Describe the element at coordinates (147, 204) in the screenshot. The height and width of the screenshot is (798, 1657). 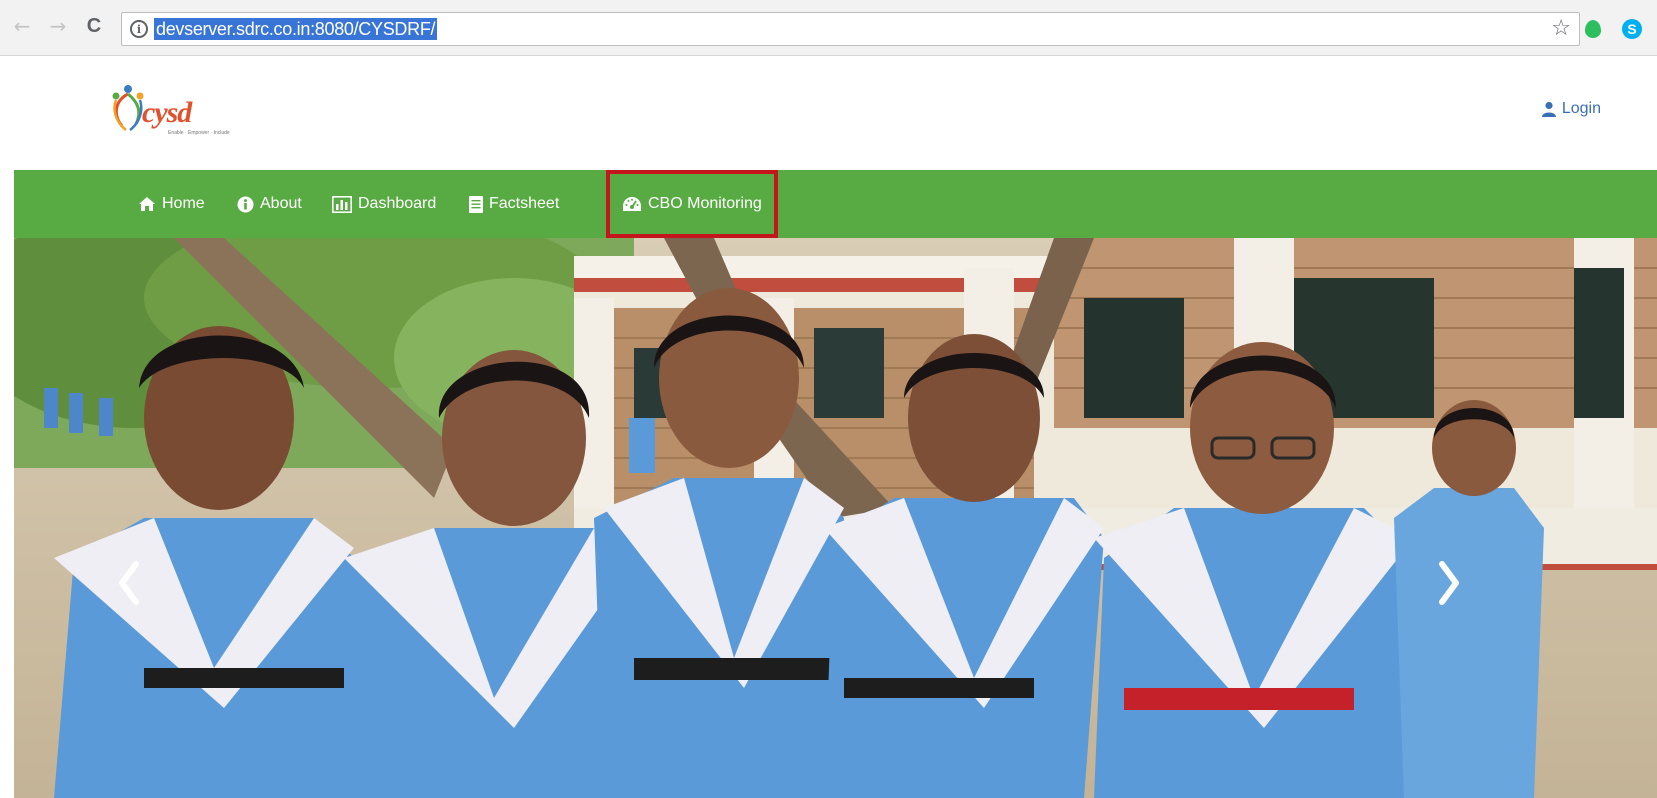
I see `home-icon` at that location.